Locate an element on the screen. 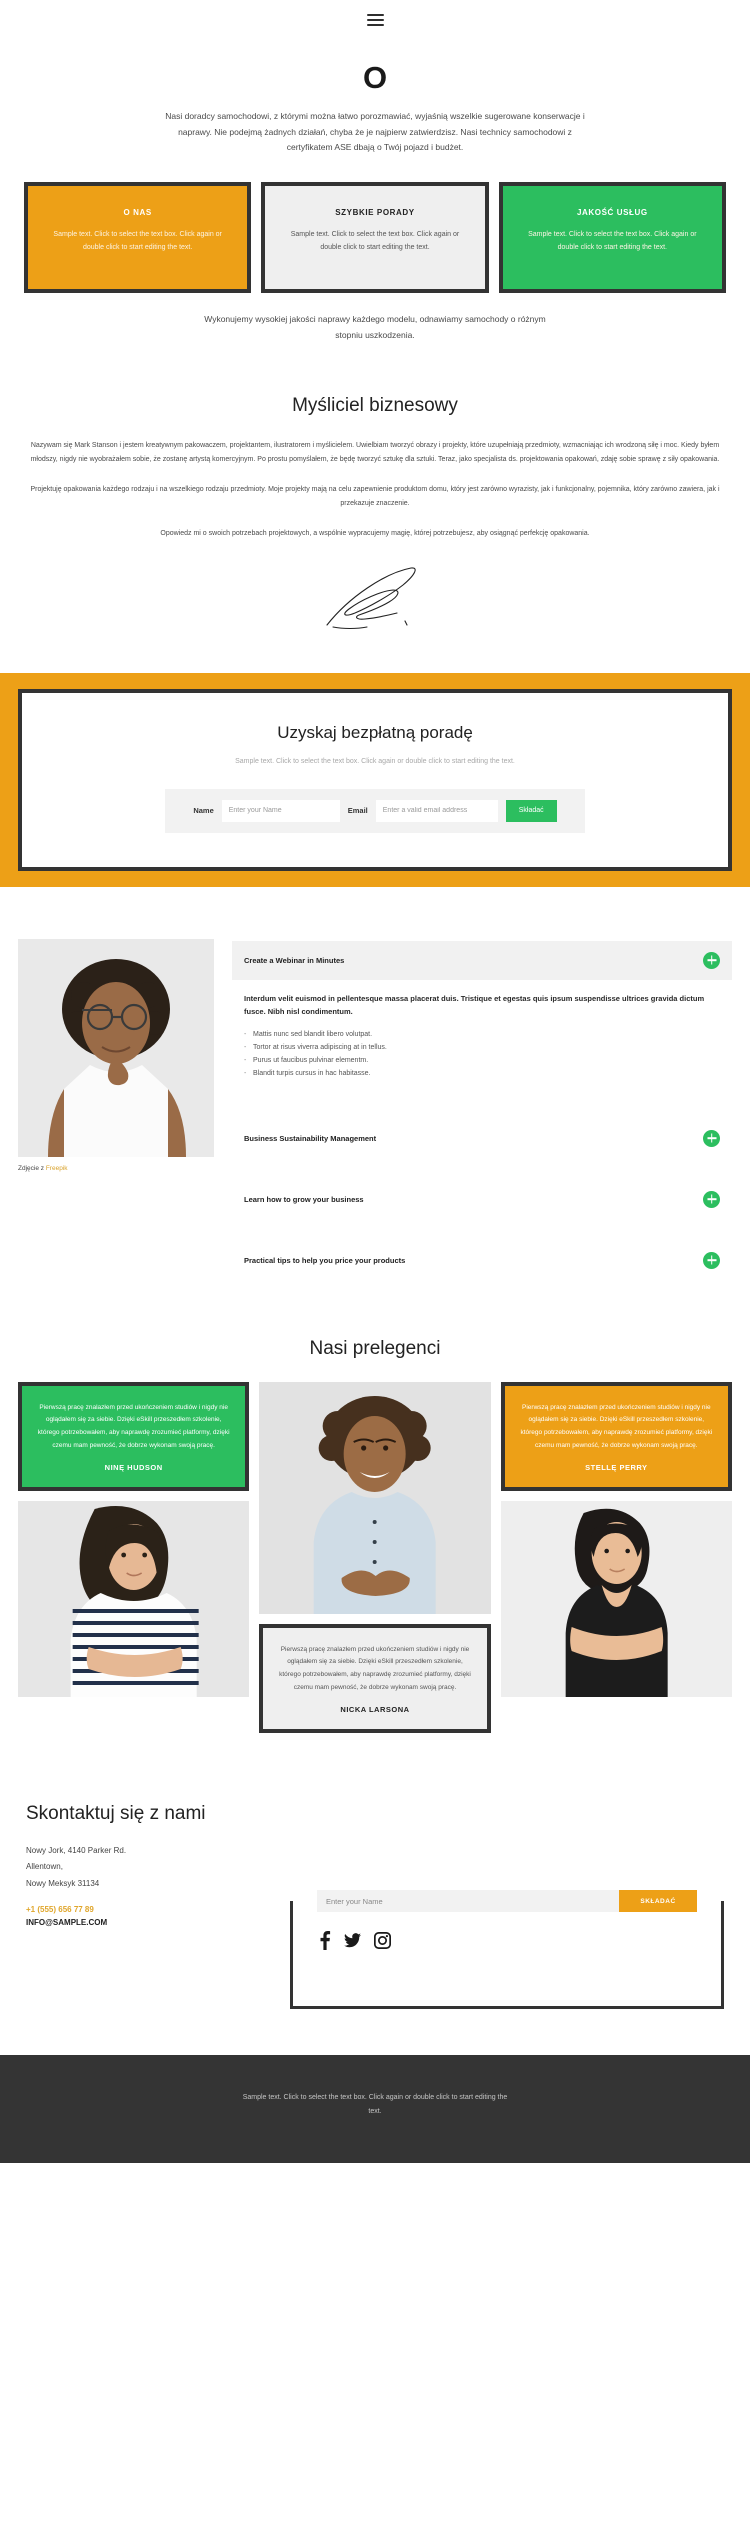 Image resolution: width=750 pixels, height=2537 pixels. cta-email-input is located at coordinates (436, 810).